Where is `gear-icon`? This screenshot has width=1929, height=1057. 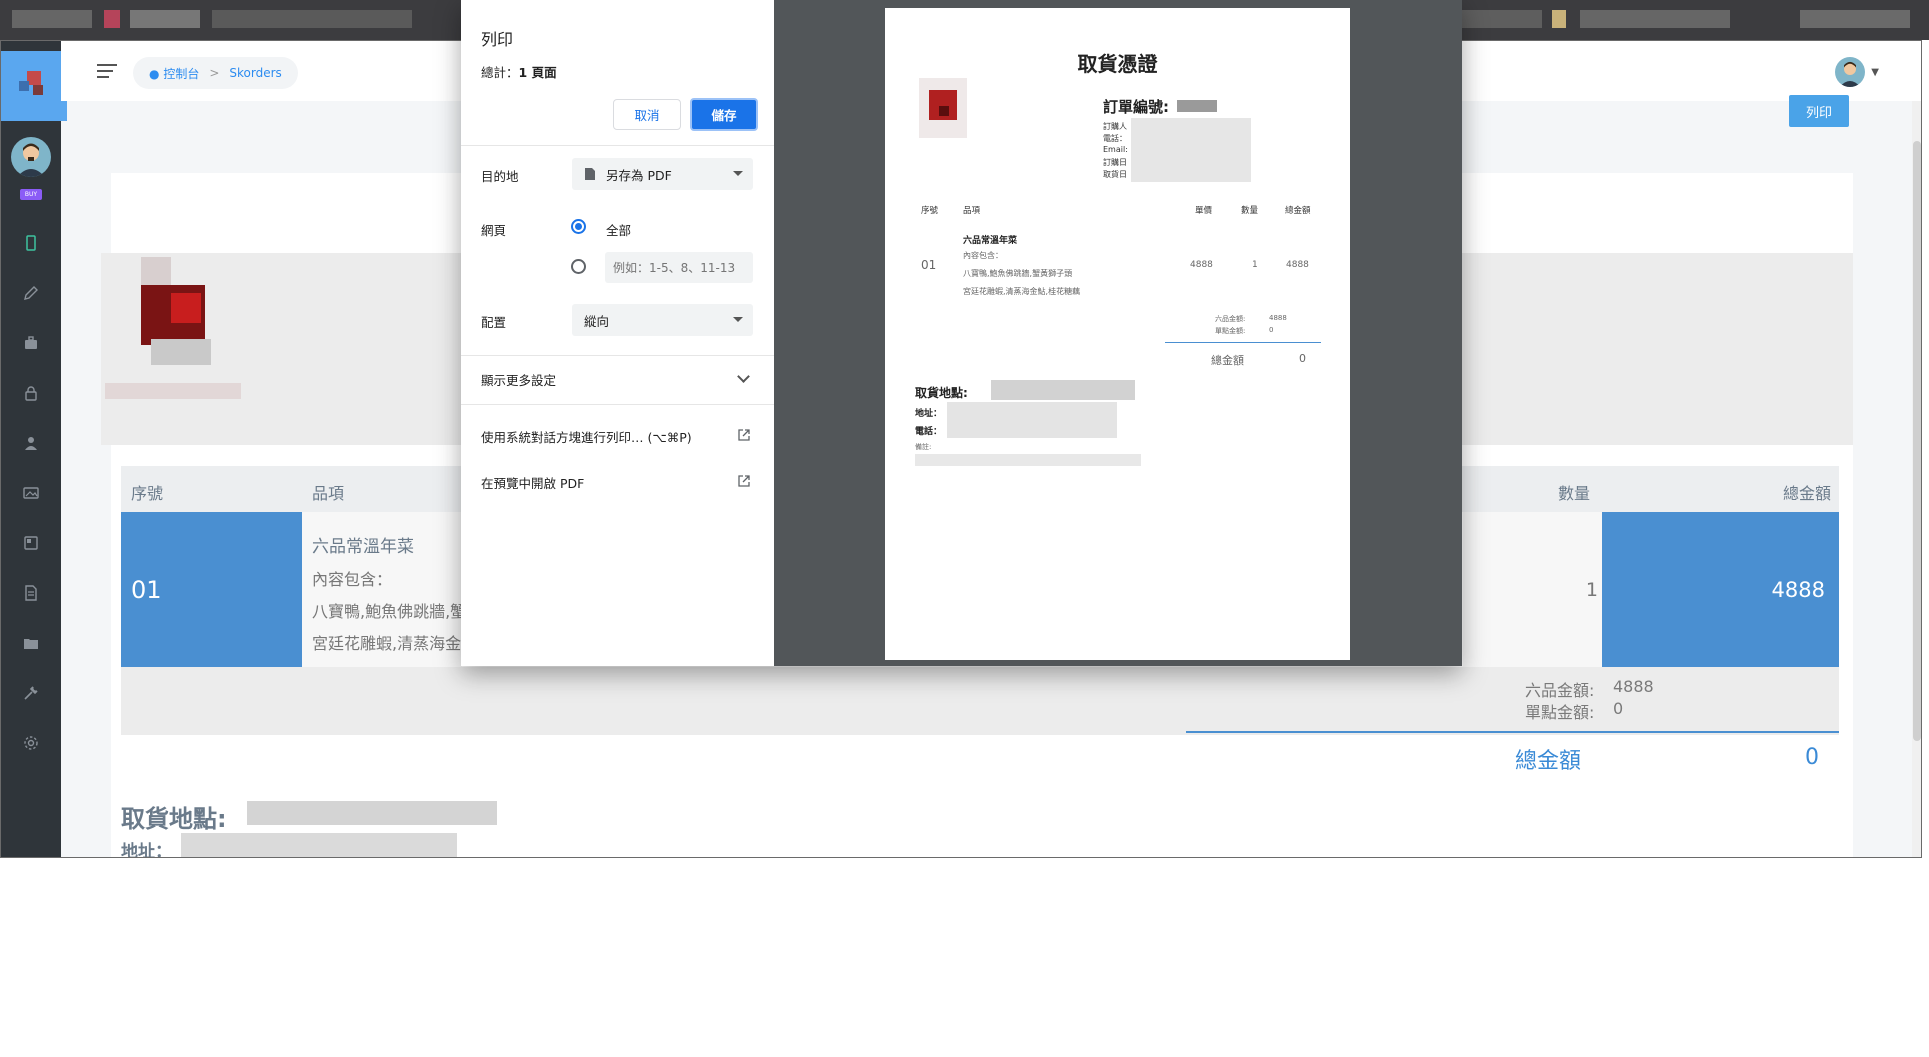 gear-icon is located at coordinates (31, 743).